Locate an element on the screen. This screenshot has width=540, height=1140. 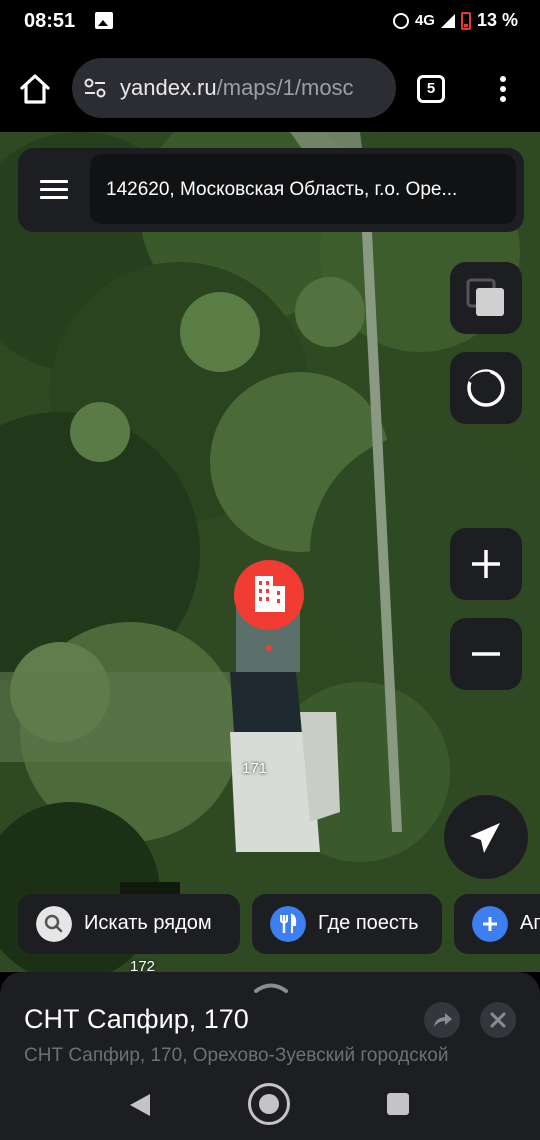
share-arrow-icon is located at coordinates (443, 1020).